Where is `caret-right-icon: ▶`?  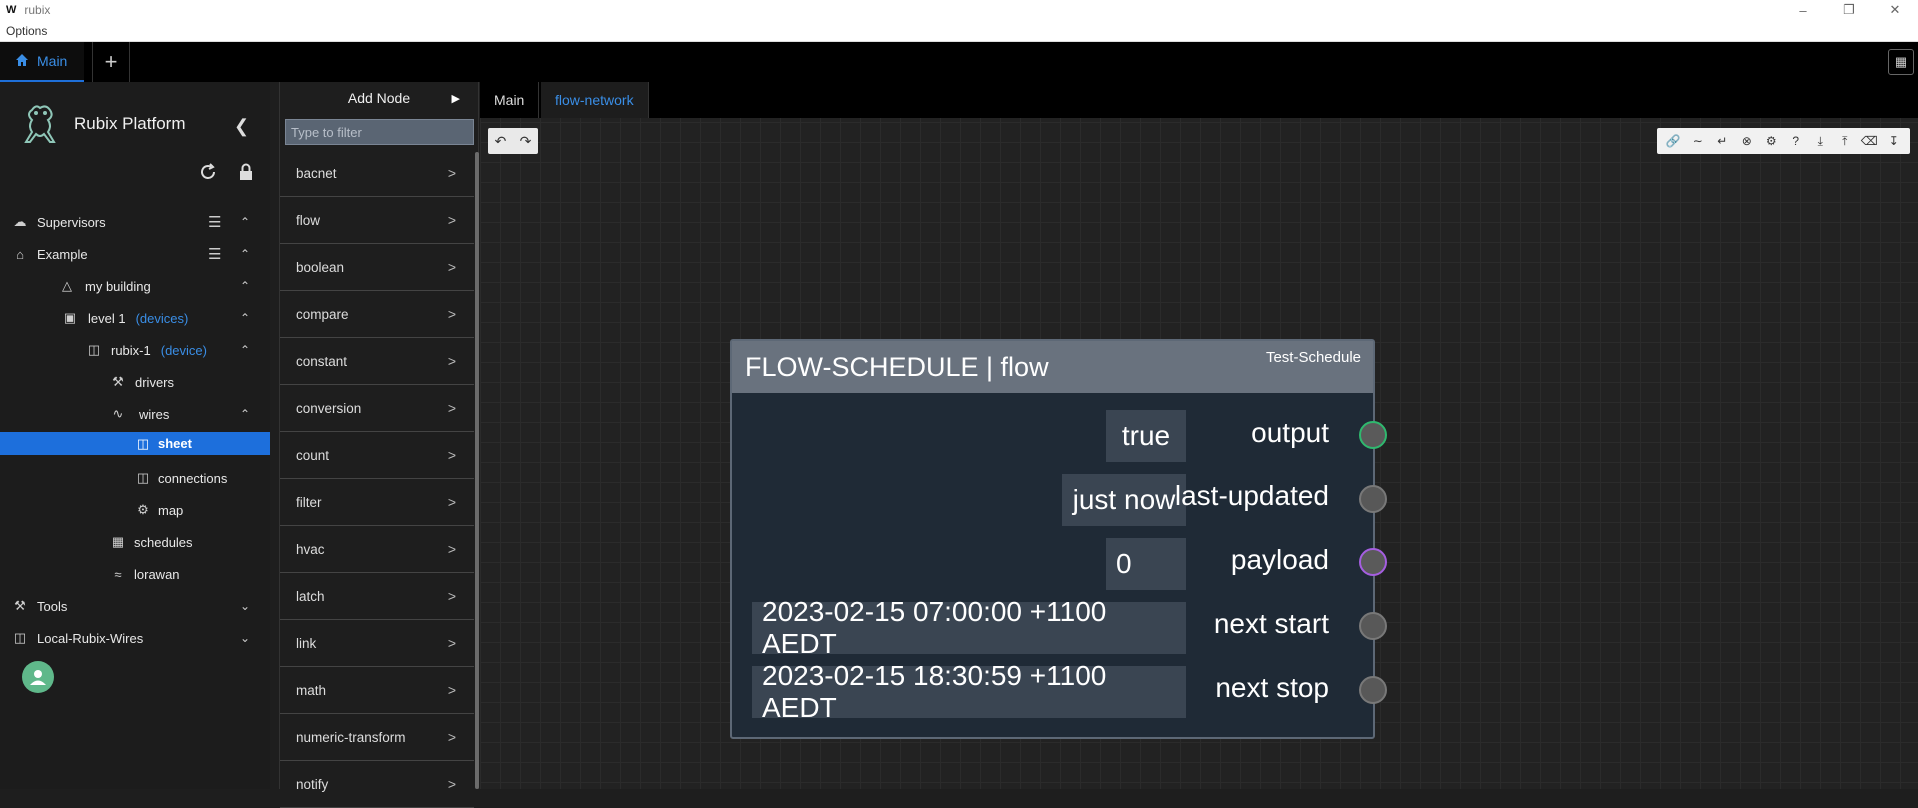 caret-right-icon: ▶ is located at coordinates (456, 98).